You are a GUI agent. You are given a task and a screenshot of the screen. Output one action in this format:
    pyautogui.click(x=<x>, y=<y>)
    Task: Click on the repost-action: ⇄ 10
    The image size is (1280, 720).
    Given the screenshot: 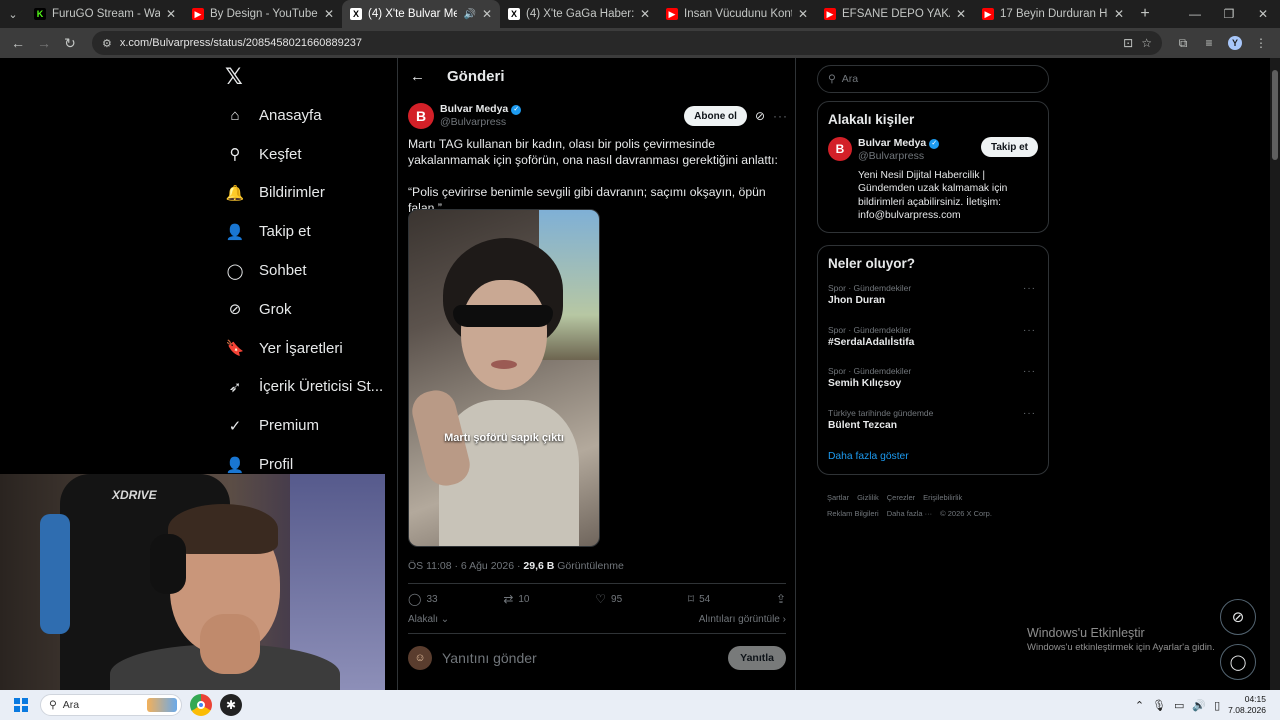 What is the action you would take?
    pyautogui.click(x=516, y=599)
    